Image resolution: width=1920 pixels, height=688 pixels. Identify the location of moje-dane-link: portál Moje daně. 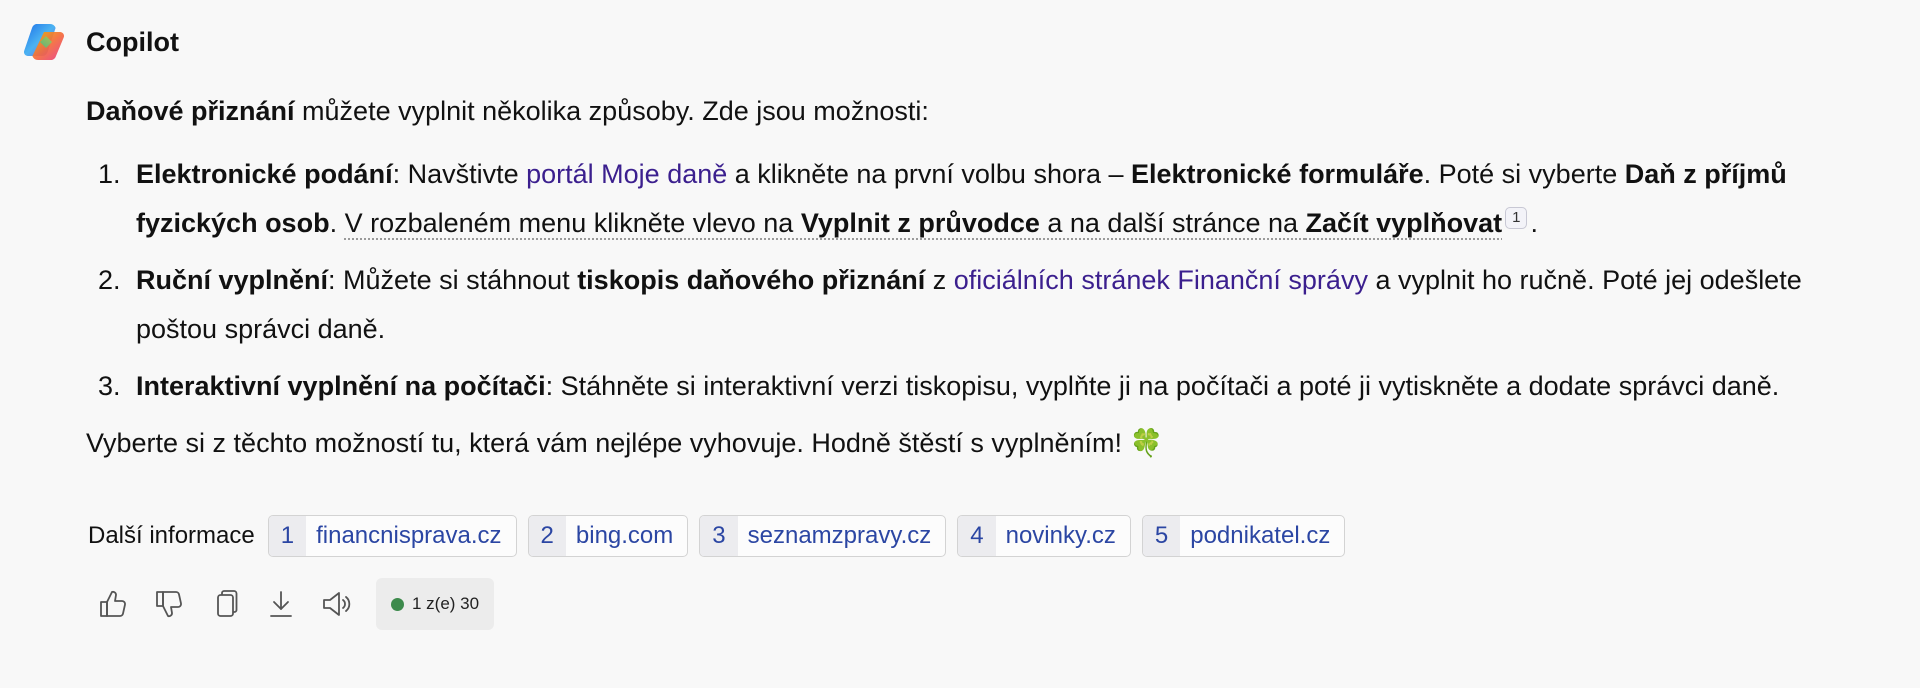
(626, 174).